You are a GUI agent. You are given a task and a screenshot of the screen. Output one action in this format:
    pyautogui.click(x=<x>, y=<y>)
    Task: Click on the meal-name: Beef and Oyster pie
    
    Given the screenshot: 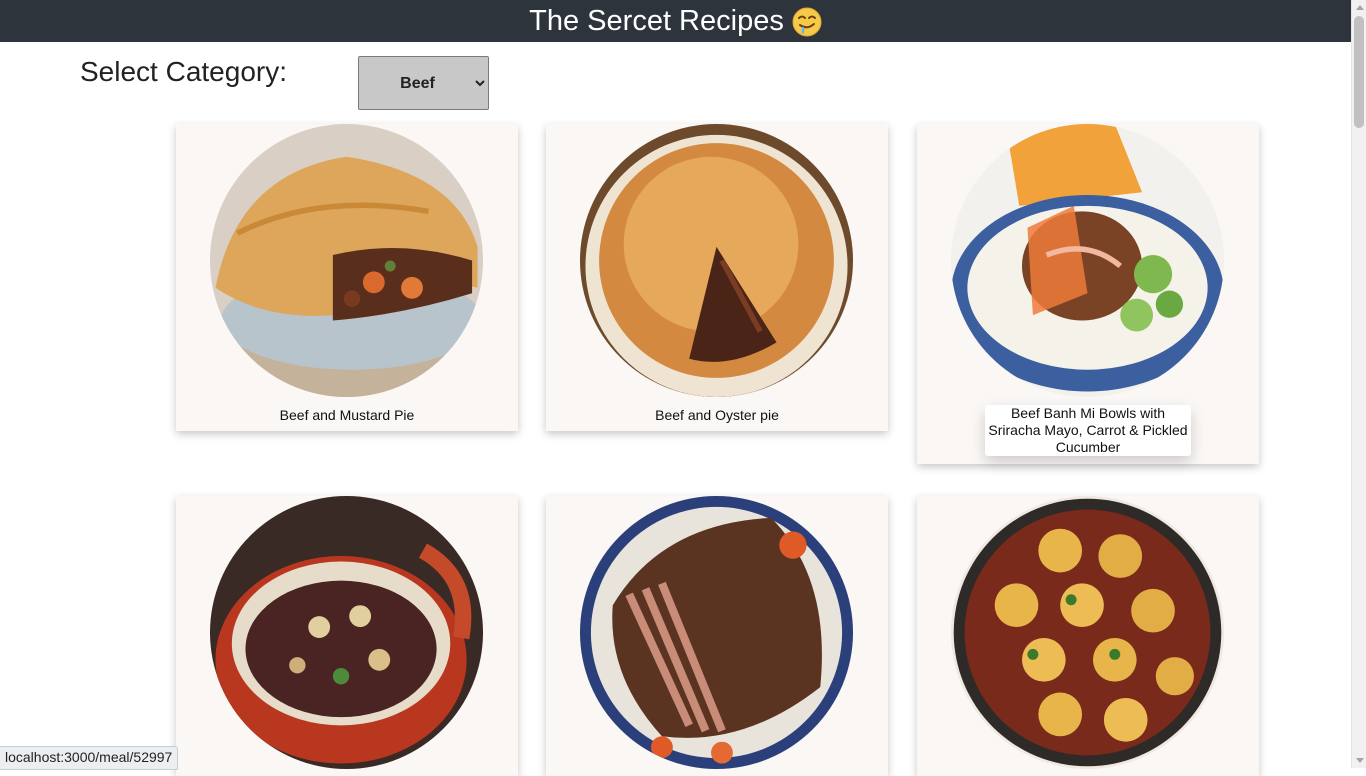 What is the action you would take?
    pyautogui.click(x=717, y=415)
    